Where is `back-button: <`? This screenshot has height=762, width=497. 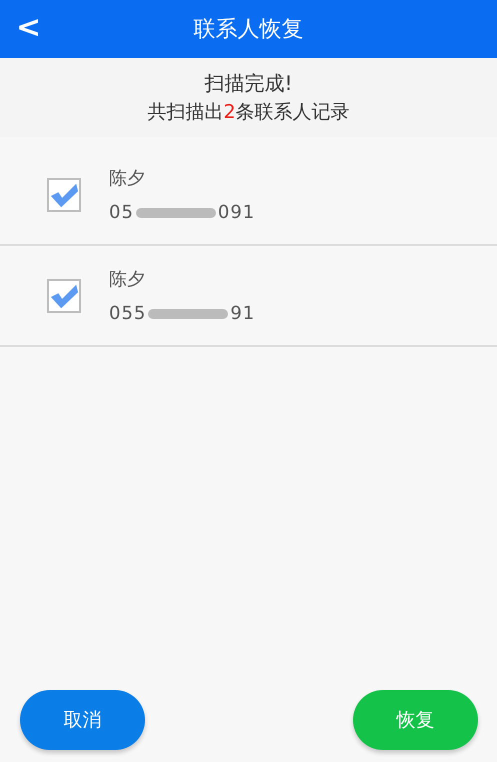
back-button: < is located at coordinates (29, 28).